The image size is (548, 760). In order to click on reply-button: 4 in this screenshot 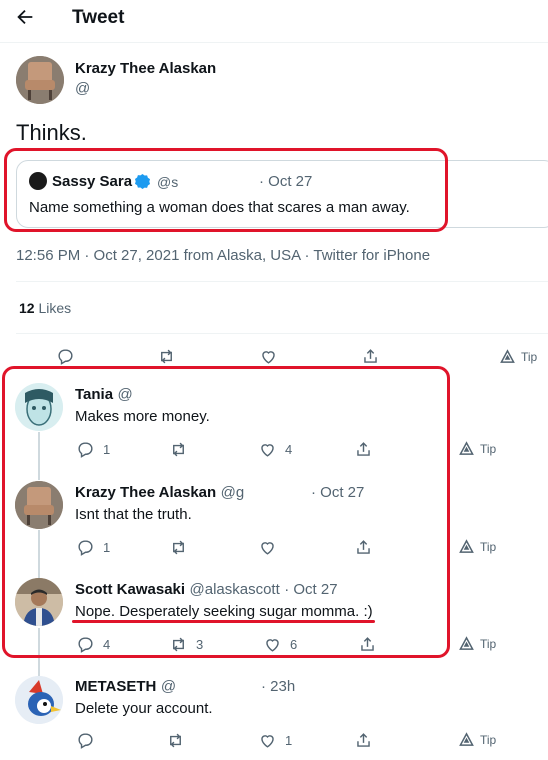, I will do `click(93, 644)`.